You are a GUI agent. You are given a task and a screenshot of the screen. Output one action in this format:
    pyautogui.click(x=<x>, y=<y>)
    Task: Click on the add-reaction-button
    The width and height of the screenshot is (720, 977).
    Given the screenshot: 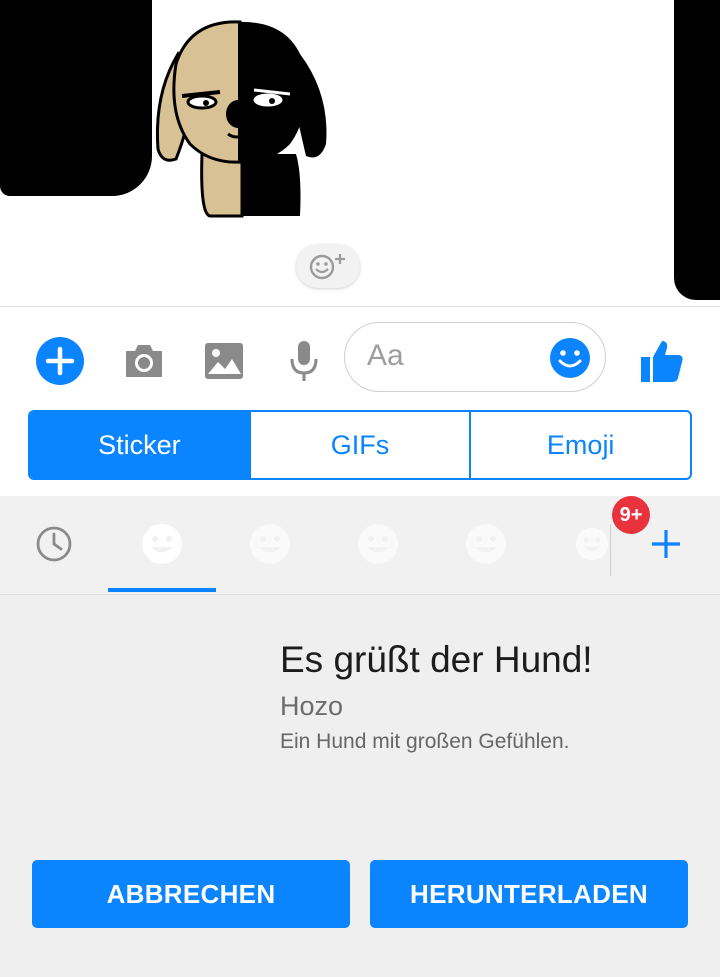 What is the action you would take?
    pyautogui.click(x=328, y=266)
    